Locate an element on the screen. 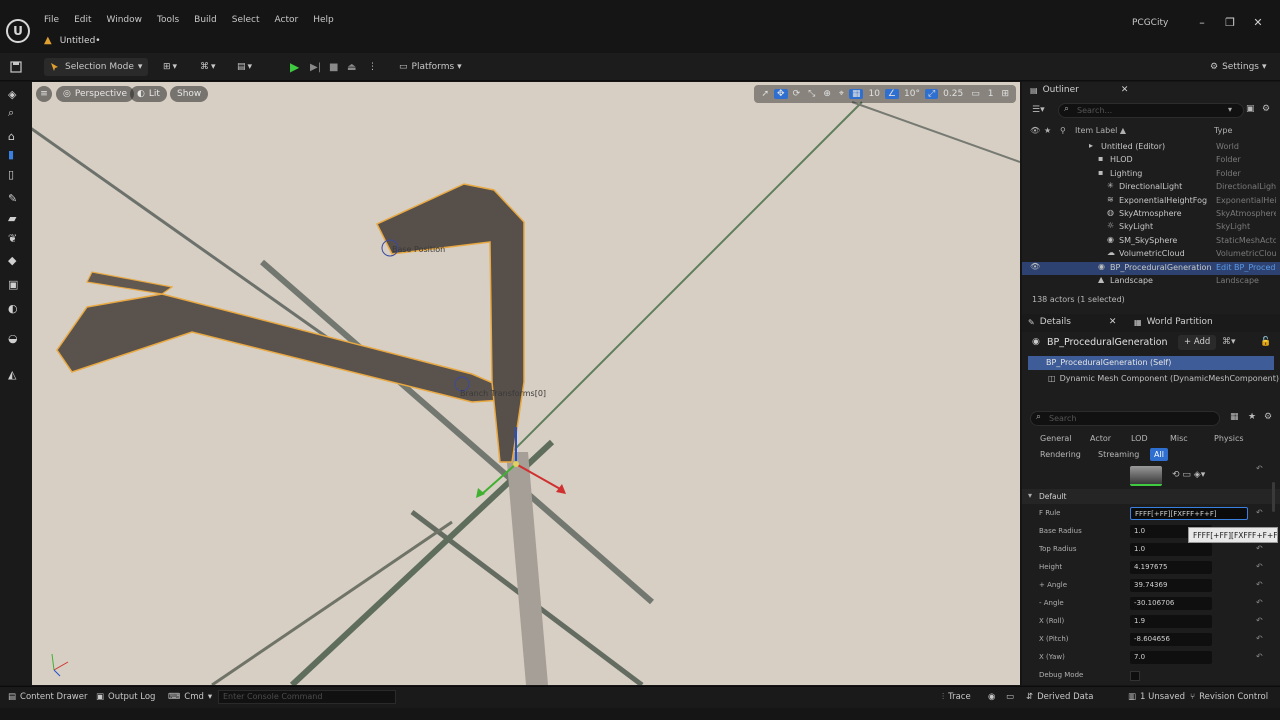 Image resolution: width=1280 pixels, height=720 pixels. outliner-row: ◍ SkyAtmosphere SkyAtmosphere is located at coordinates (1151, 214).